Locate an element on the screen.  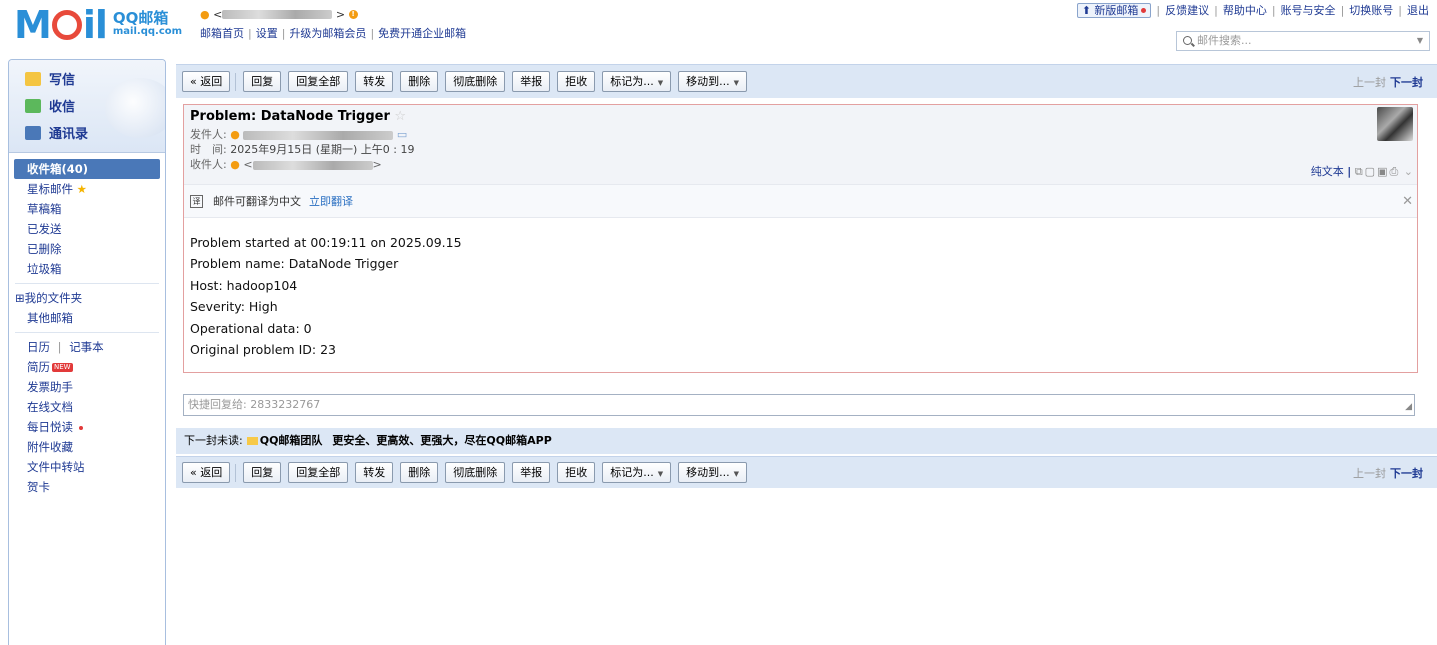
my-folders: ⊞我的文件夹 is located at coordinates (87, 298).